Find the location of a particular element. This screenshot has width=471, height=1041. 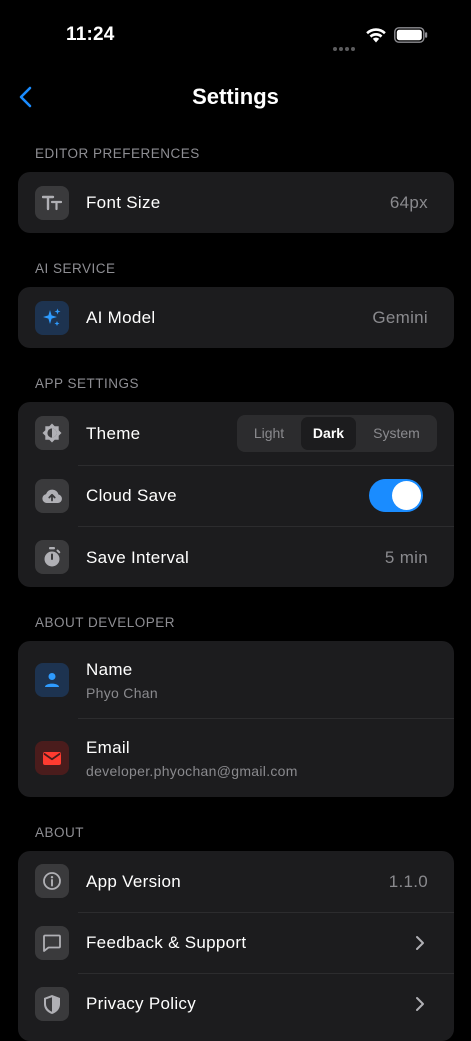

row-font-size: Font Size 64px is located at coordinates (236, 202).